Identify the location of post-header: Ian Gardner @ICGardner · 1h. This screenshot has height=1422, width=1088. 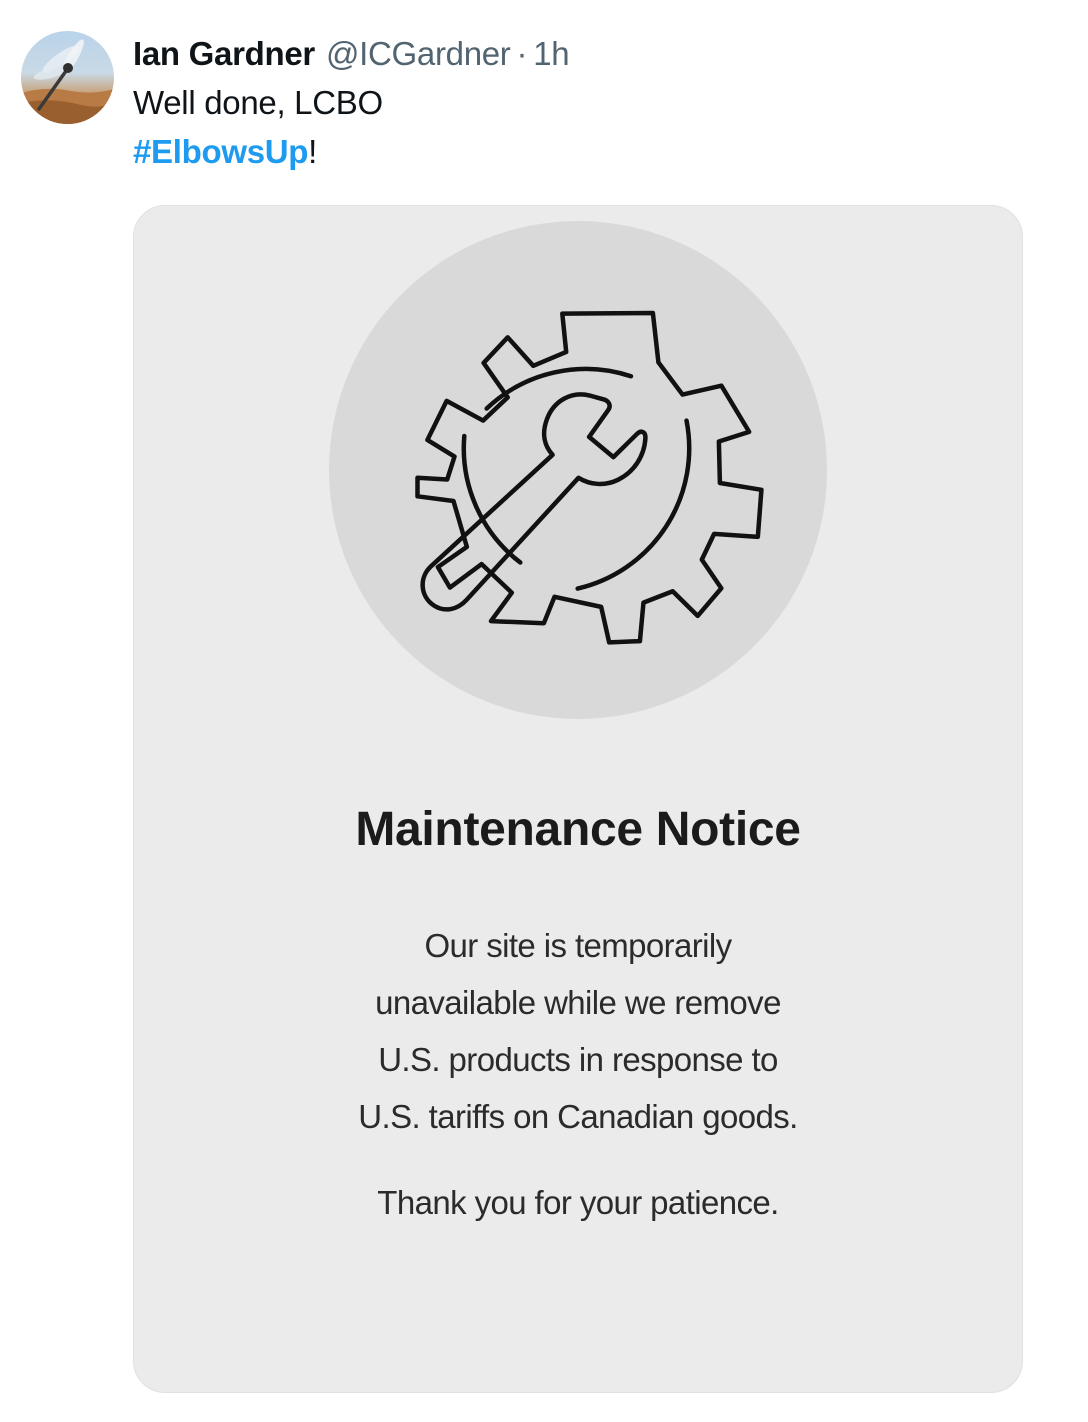
(351, 54).